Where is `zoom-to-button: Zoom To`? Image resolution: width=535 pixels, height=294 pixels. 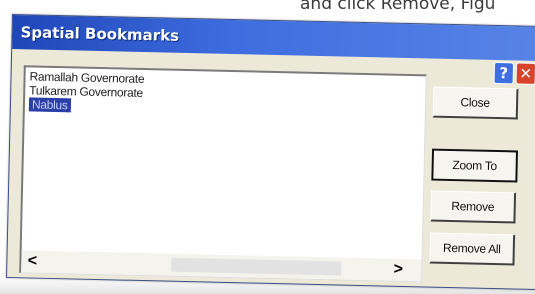 zoom-to-button: Zoom To is located at coordinates (475, 165).